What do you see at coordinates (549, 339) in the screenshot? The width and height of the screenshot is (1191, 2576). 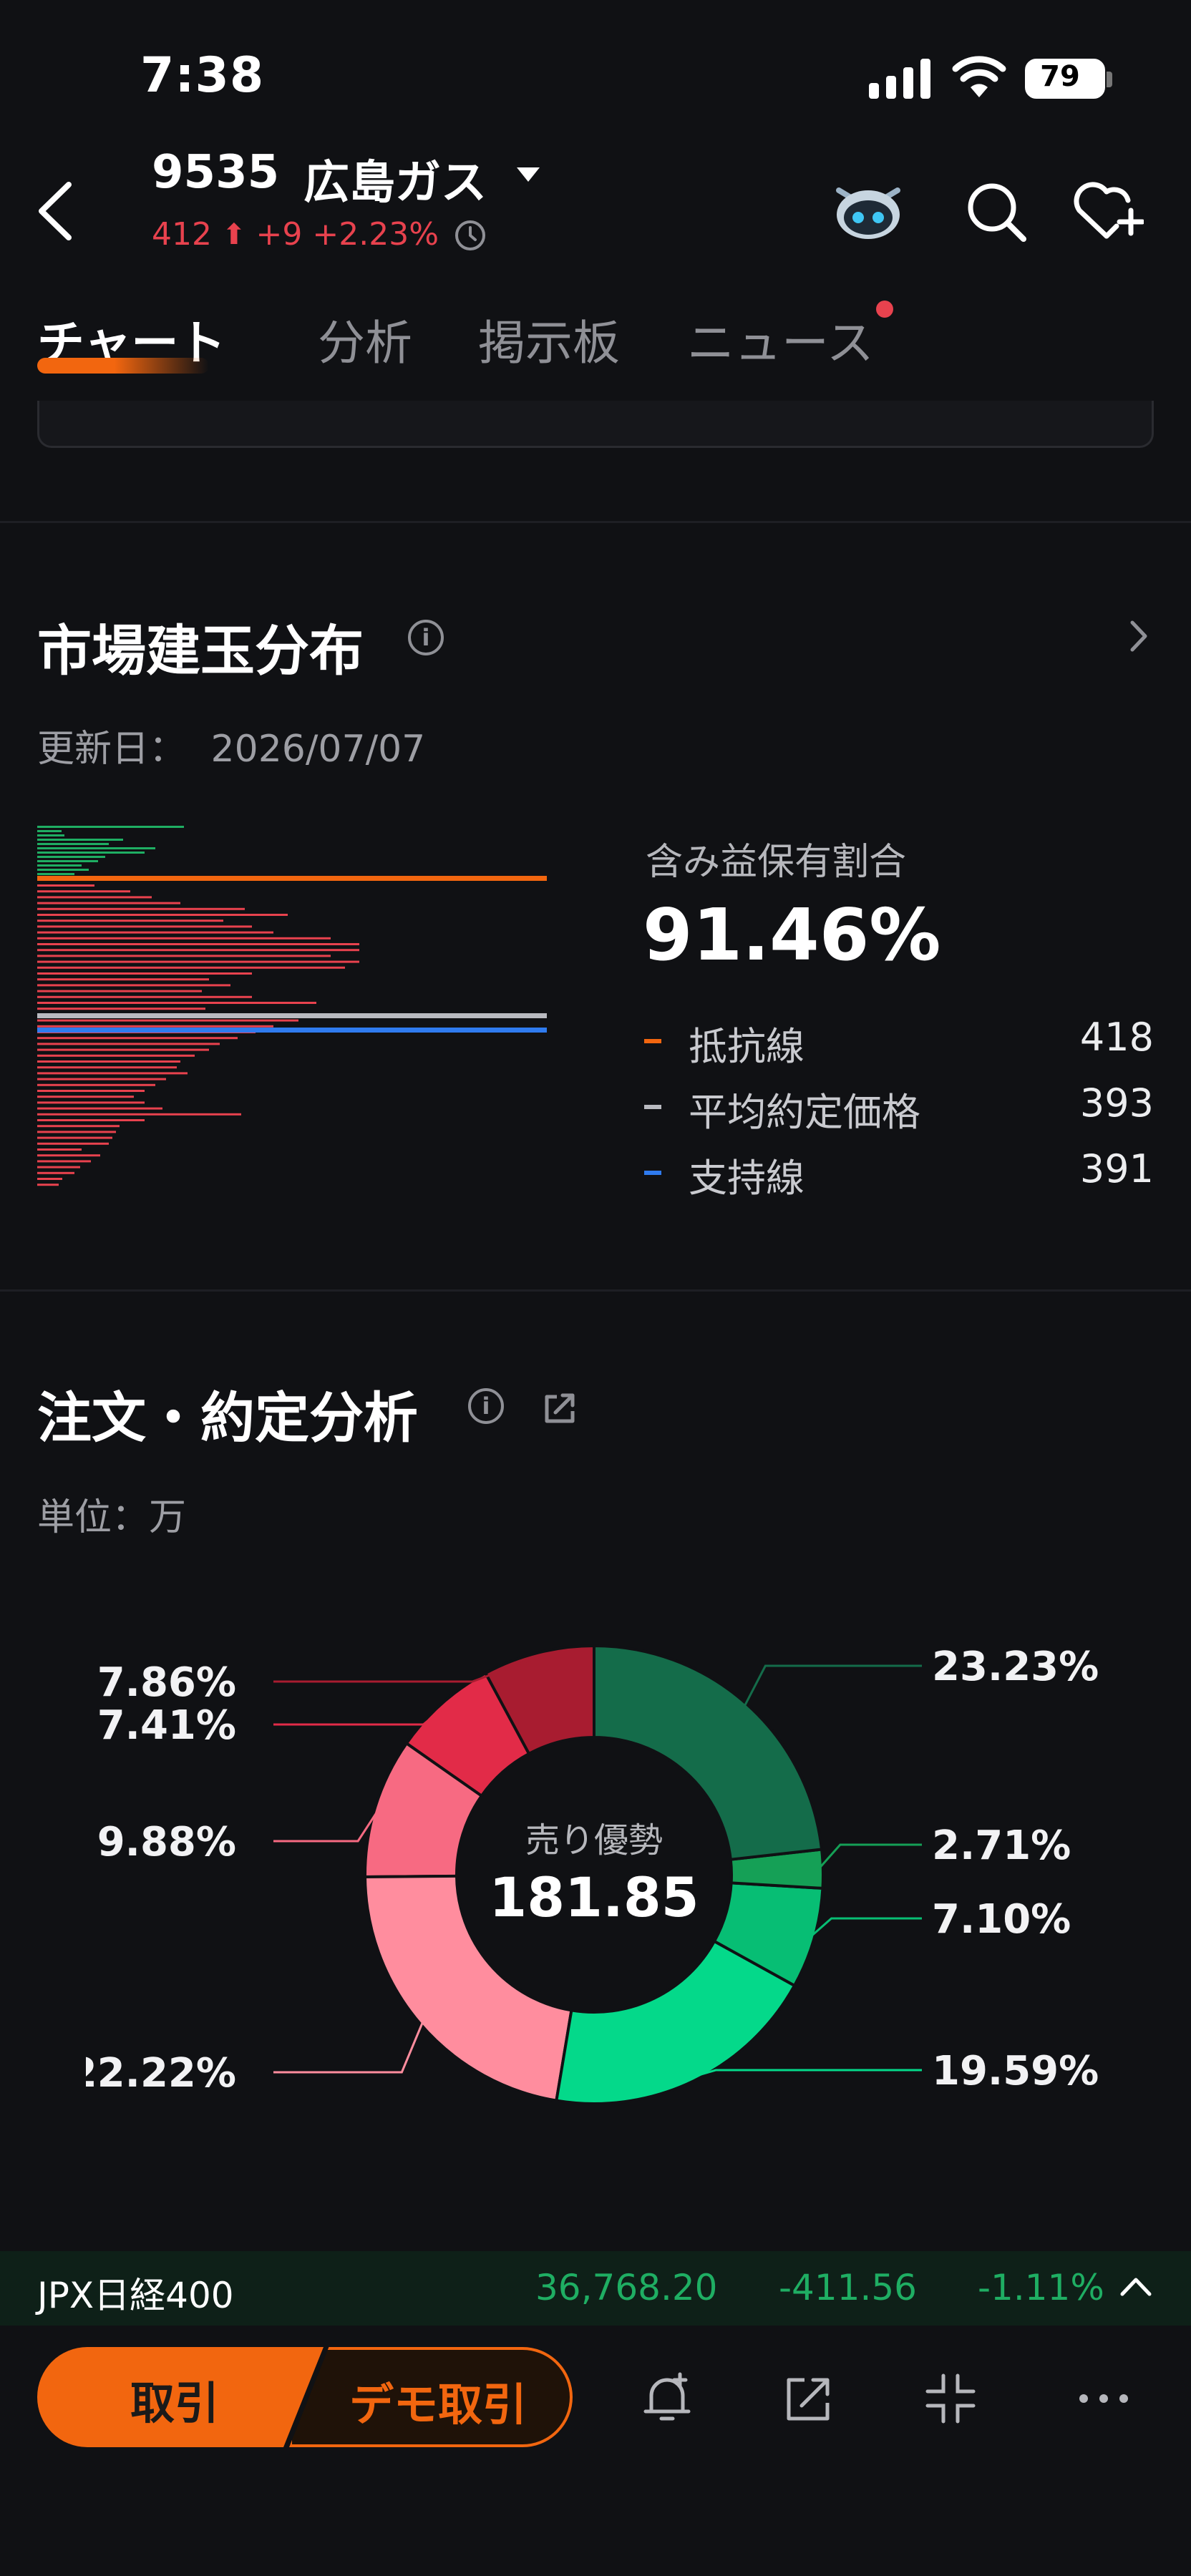 I see `tab-board: 掲示板` at bounding box center [549, 339].